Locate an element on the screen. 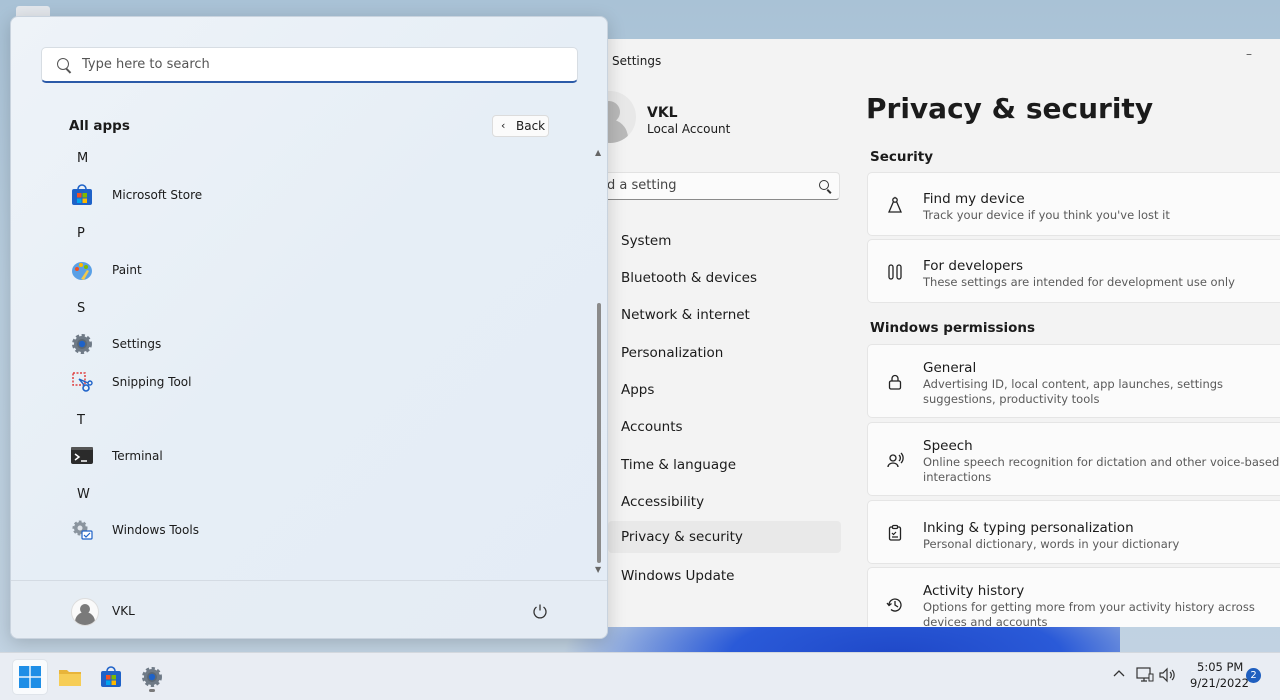  app-name: Windows Tools is located at coordinates (155, 530).